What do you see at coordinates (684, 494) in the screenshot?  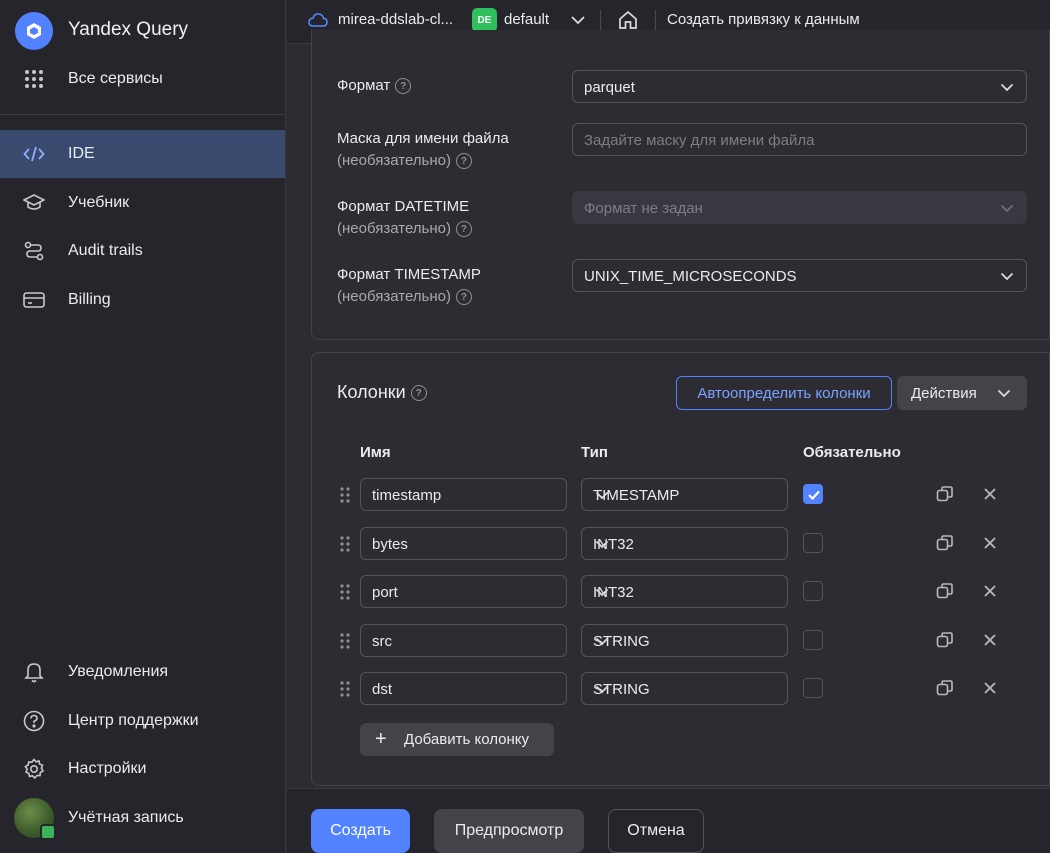 I see `column-type-select: TIMESTAMP` at bounding box center [684, 494].